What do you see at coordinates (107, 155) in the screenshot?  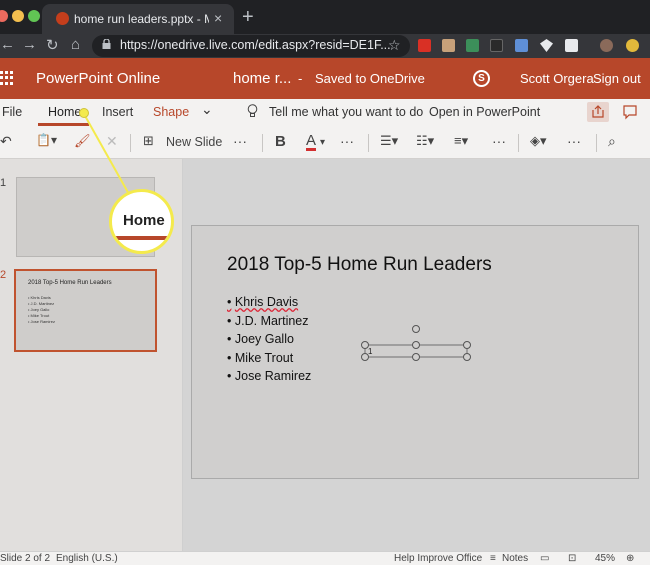 I see `callout-line` at bounding box center [107, 155].